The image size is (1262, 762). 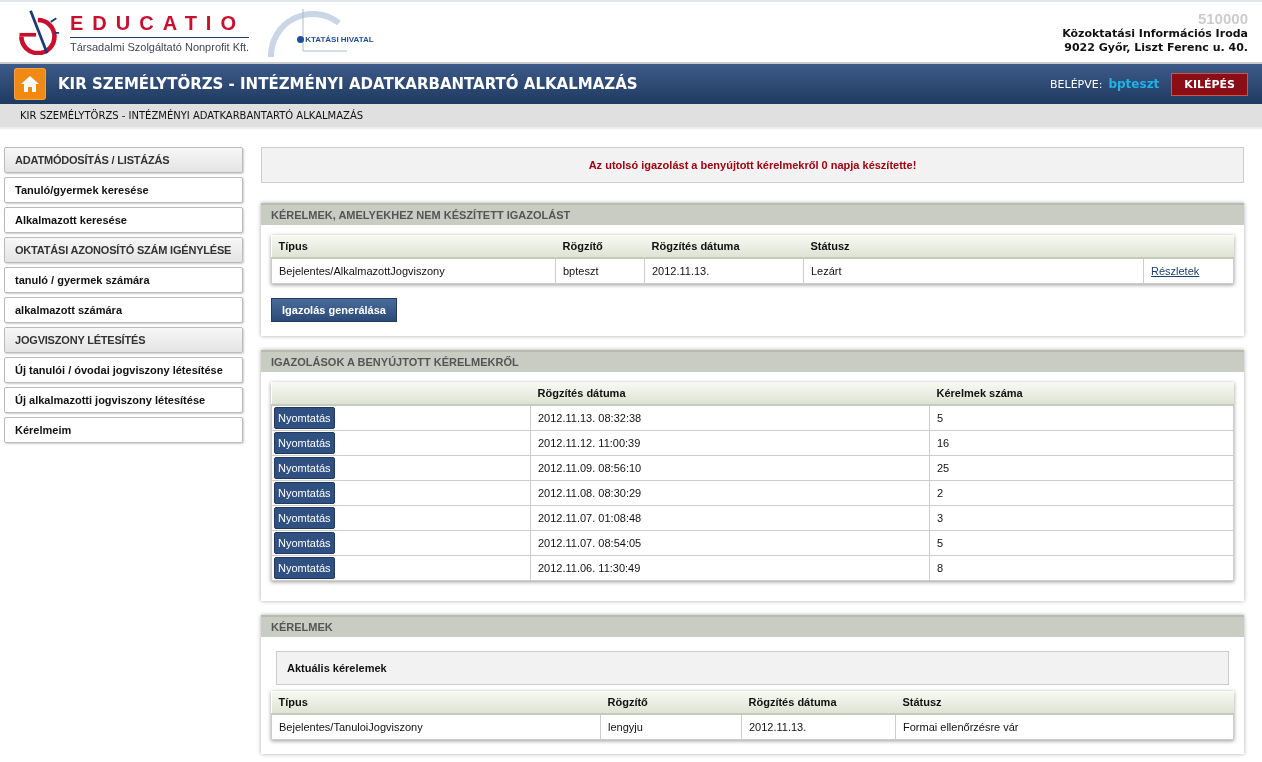 I want to click on table-cell: 2012.11.09. 08:56:10, so click(x=590, y=468).